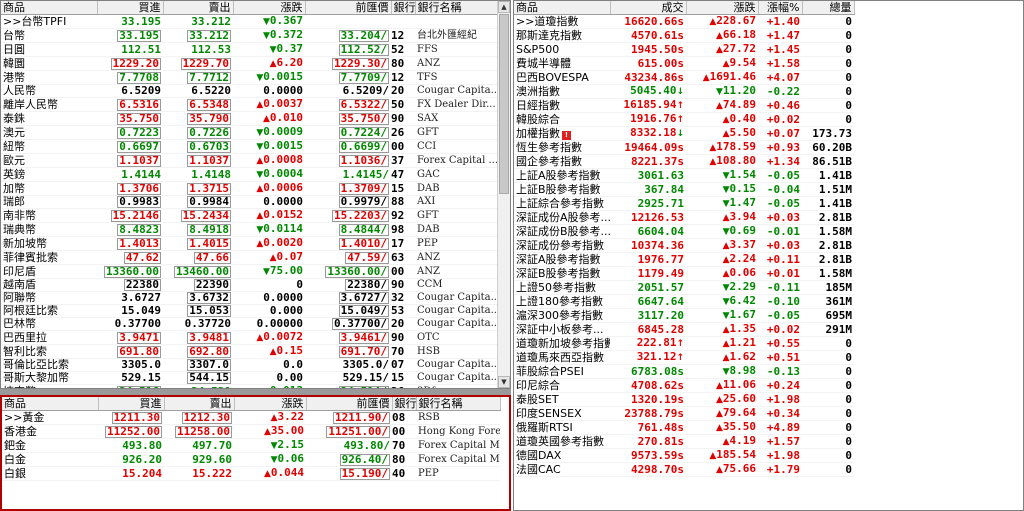 This screenshot has height=511, width=1024. Describe the element at coordinates (684, 273) in the screenshot. I see `table-row: 深証B股參考指數 1179.49 ▲0.06 +0.01 1.58M` at that location.